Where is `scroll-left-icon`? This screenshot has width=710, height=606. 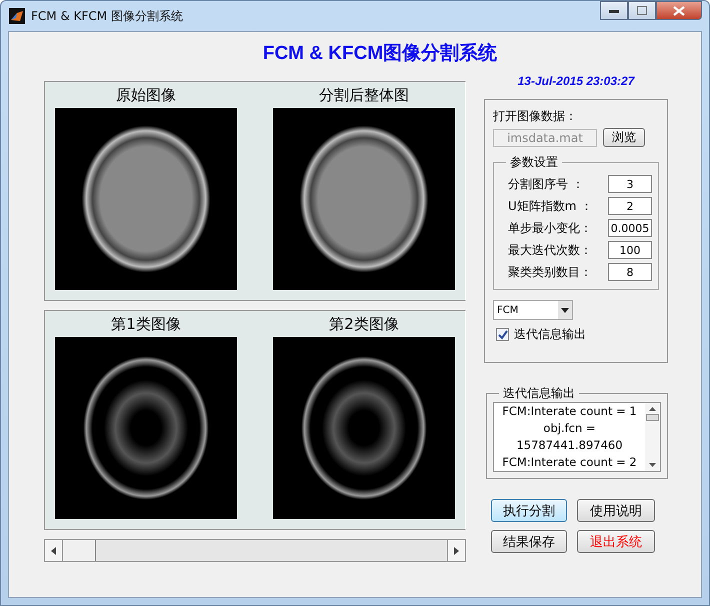 scroll-left-icon is located at coordinates (54, 550).